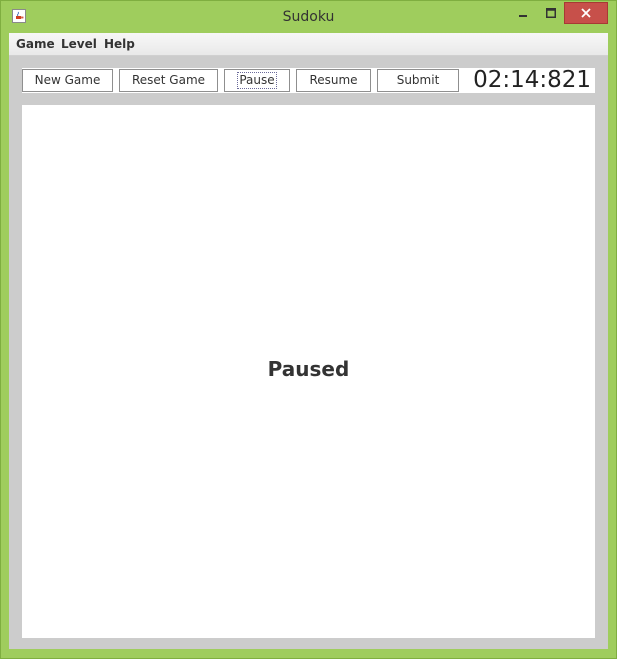 This screenshot has width=617, height=659. What do you see at coordinates (532, 80) in the screenshot?
I see `timer-display: 02:14:821` at bounding box center [532, 80].